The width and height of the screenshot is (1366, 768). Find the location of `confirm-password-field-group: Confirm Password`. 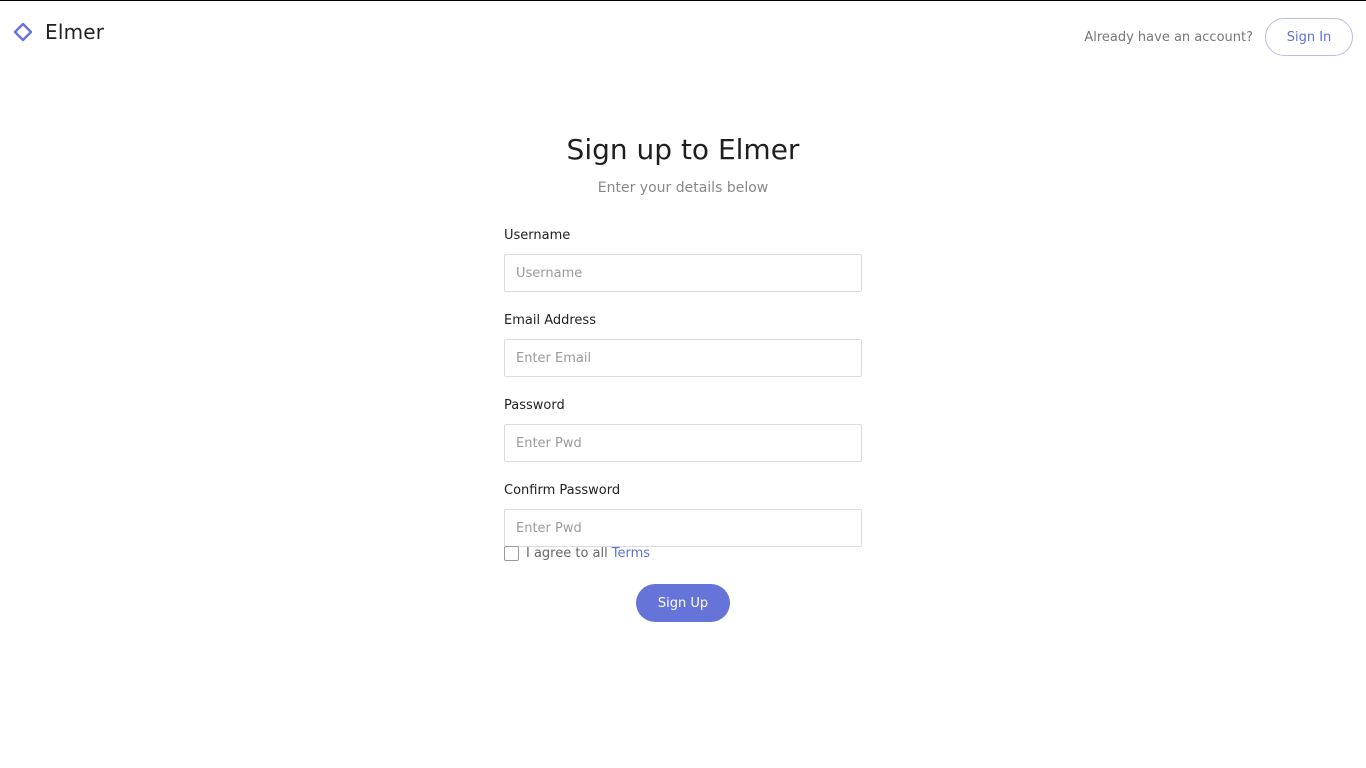

confirm-password-field-group: Confirm Password is located at coordinates (683, 514).